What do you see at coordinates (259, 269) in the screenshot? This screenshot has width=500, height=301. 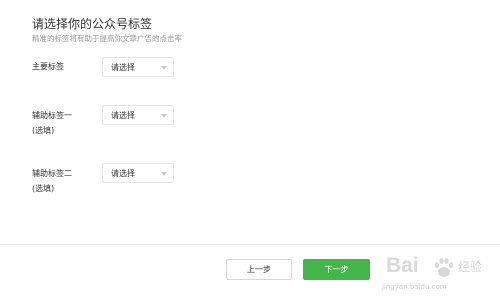 I see `previous-step-button: 上一步` at bounding box center [259, 269].